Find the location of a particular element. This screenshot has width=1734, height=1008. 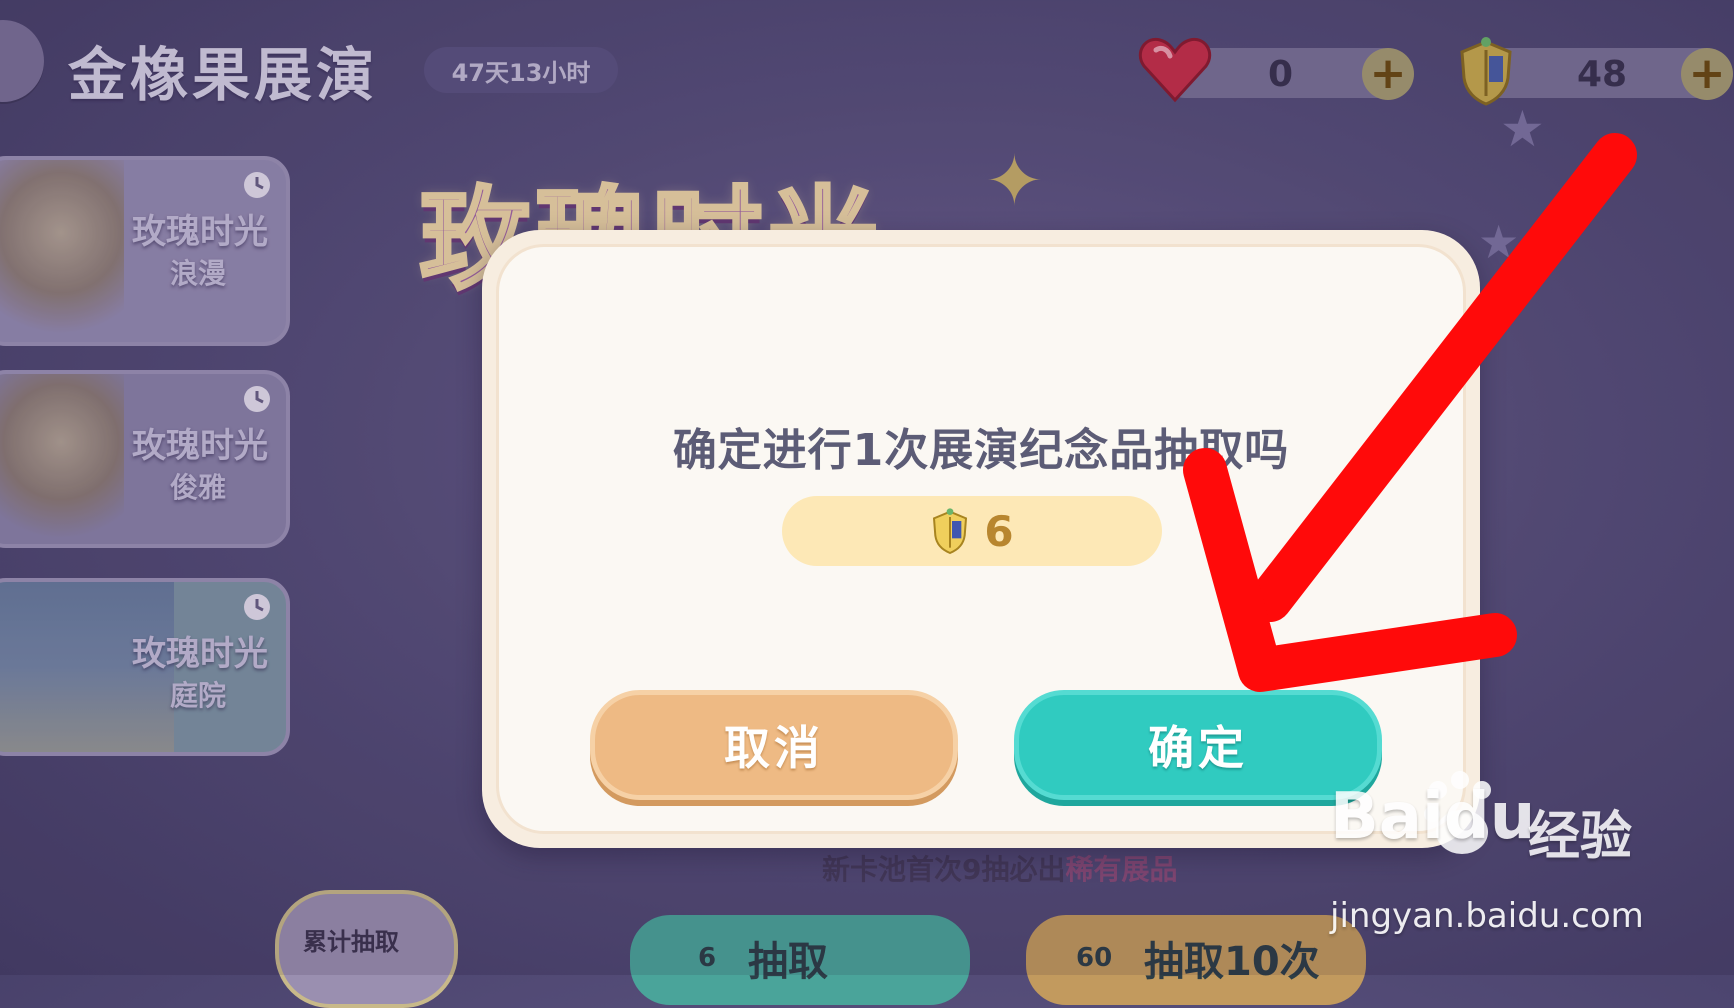

cancel-button: 取消 is located at coordinates (774, 745).